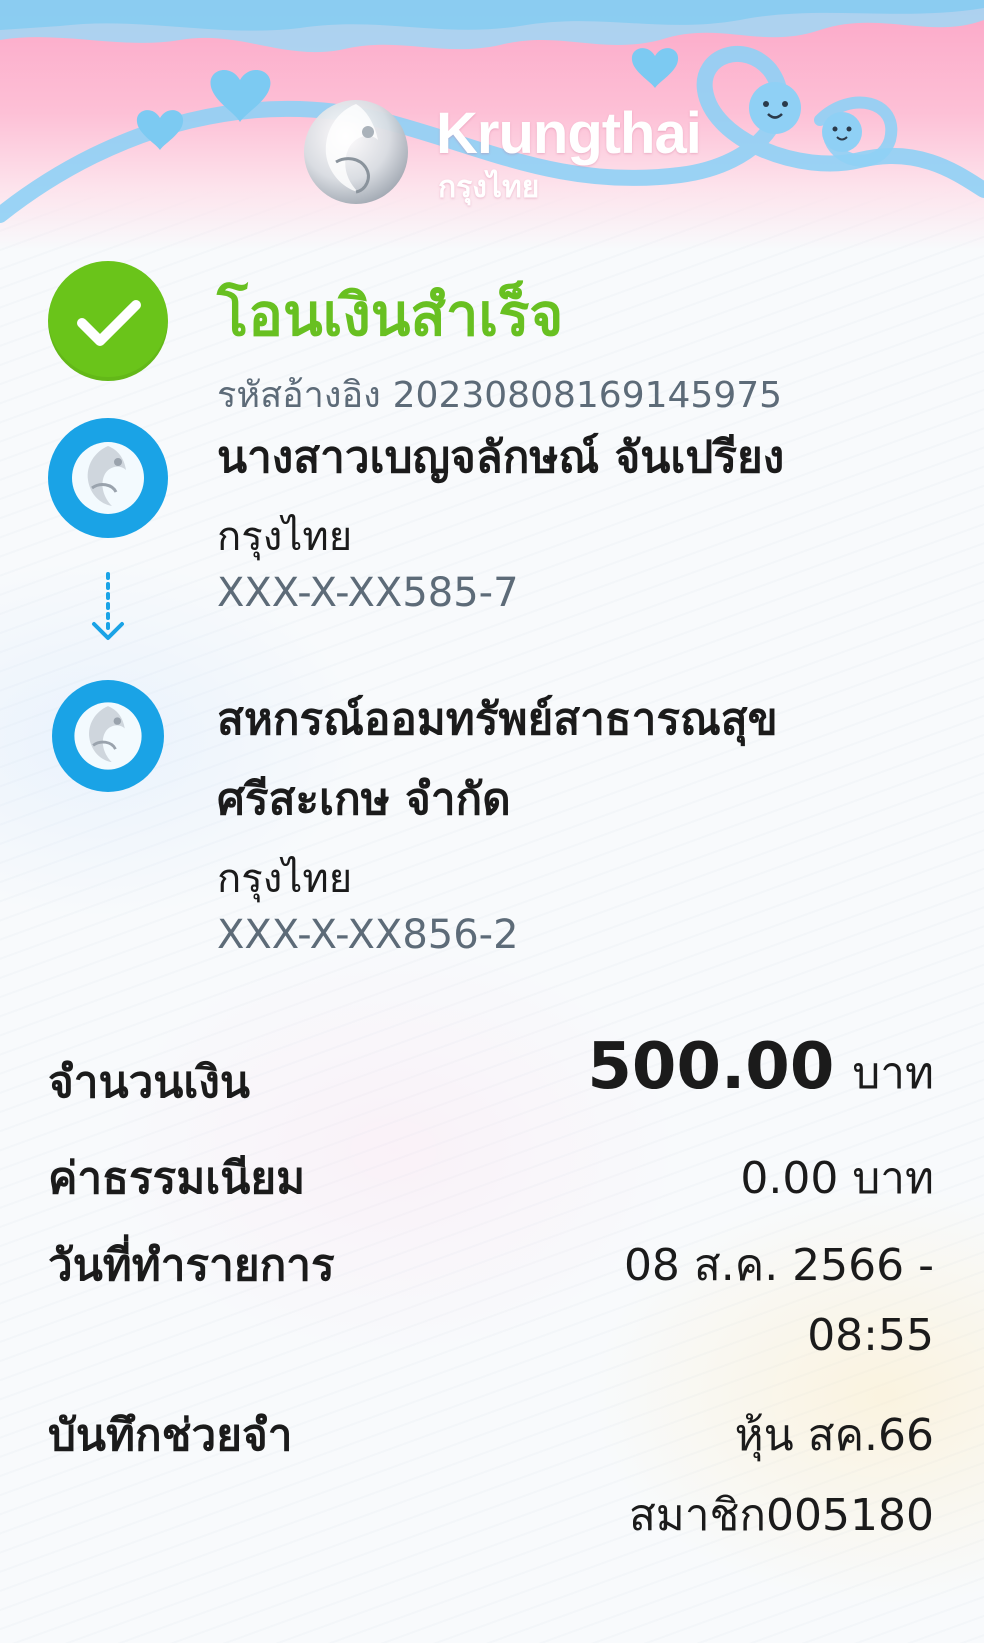 Image resolution: width=984 pixels, height=1643 pixels. I want to click on date-label: วันที่ทำรายการ, so click(191, 1265).